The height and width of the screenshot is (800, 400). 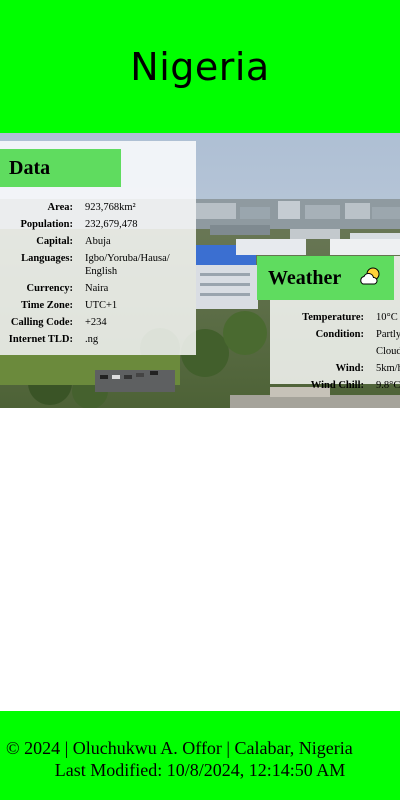 I want to click on weather-row-temperature: Temperature: 10°C, so click(x=335, y=317).